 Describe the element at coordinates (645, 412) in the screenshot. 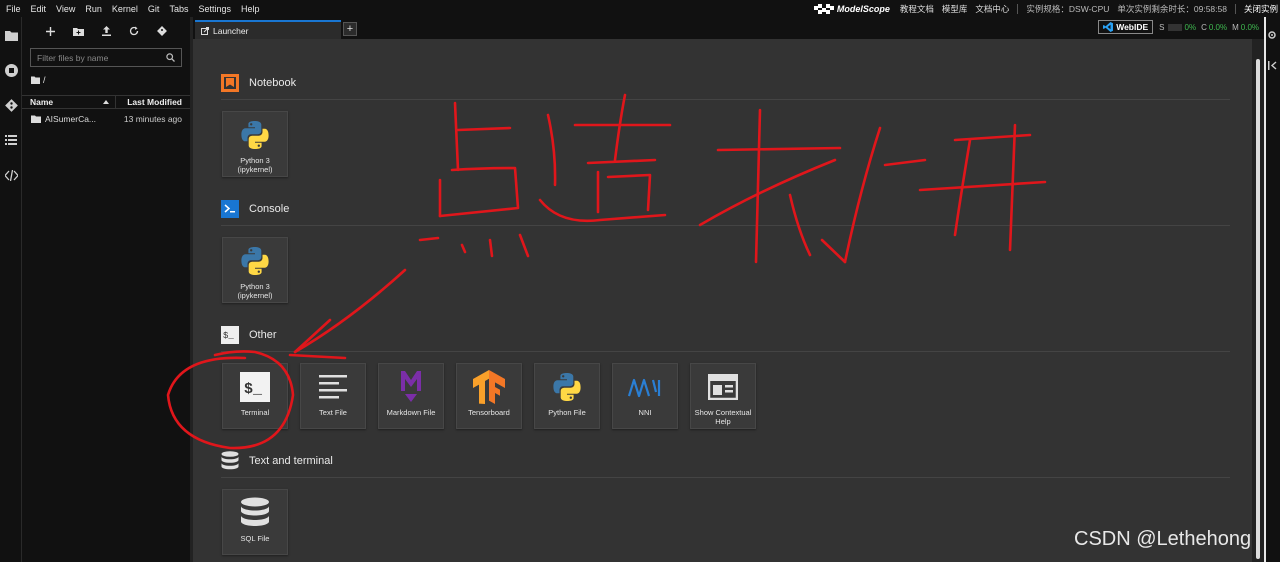

I see `card-label: NNI` at that location.